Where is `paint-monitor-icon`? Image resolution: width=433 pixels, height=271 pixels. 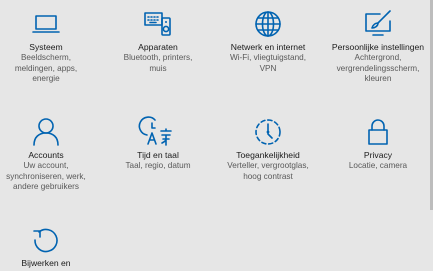
paint-monitor-icon is located at coordinates (378, 24).